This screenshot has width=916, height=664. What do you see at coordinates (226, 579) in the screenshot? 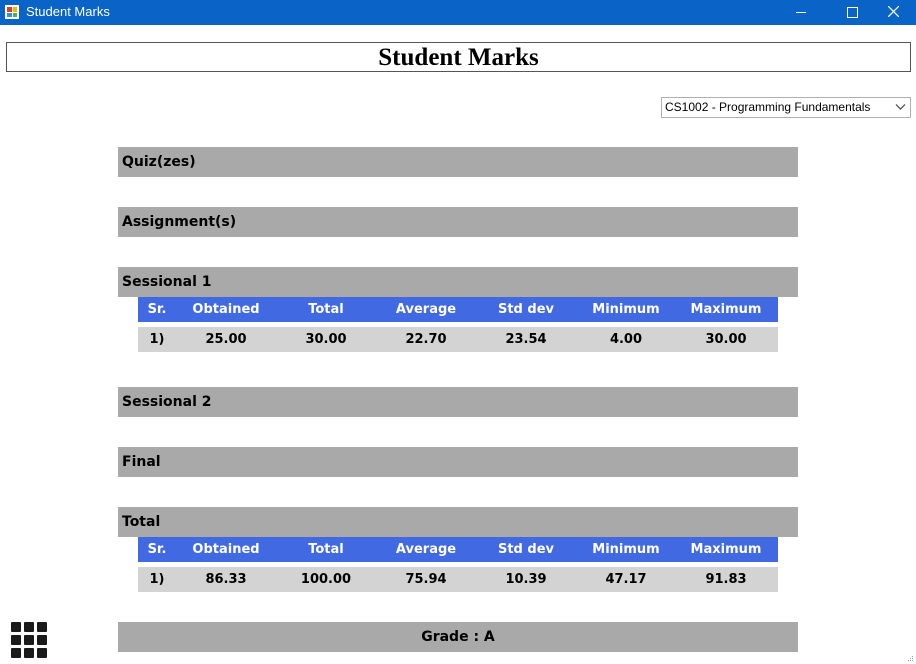
I see `table-cell: 86.33` at bounding box center [226, 579].